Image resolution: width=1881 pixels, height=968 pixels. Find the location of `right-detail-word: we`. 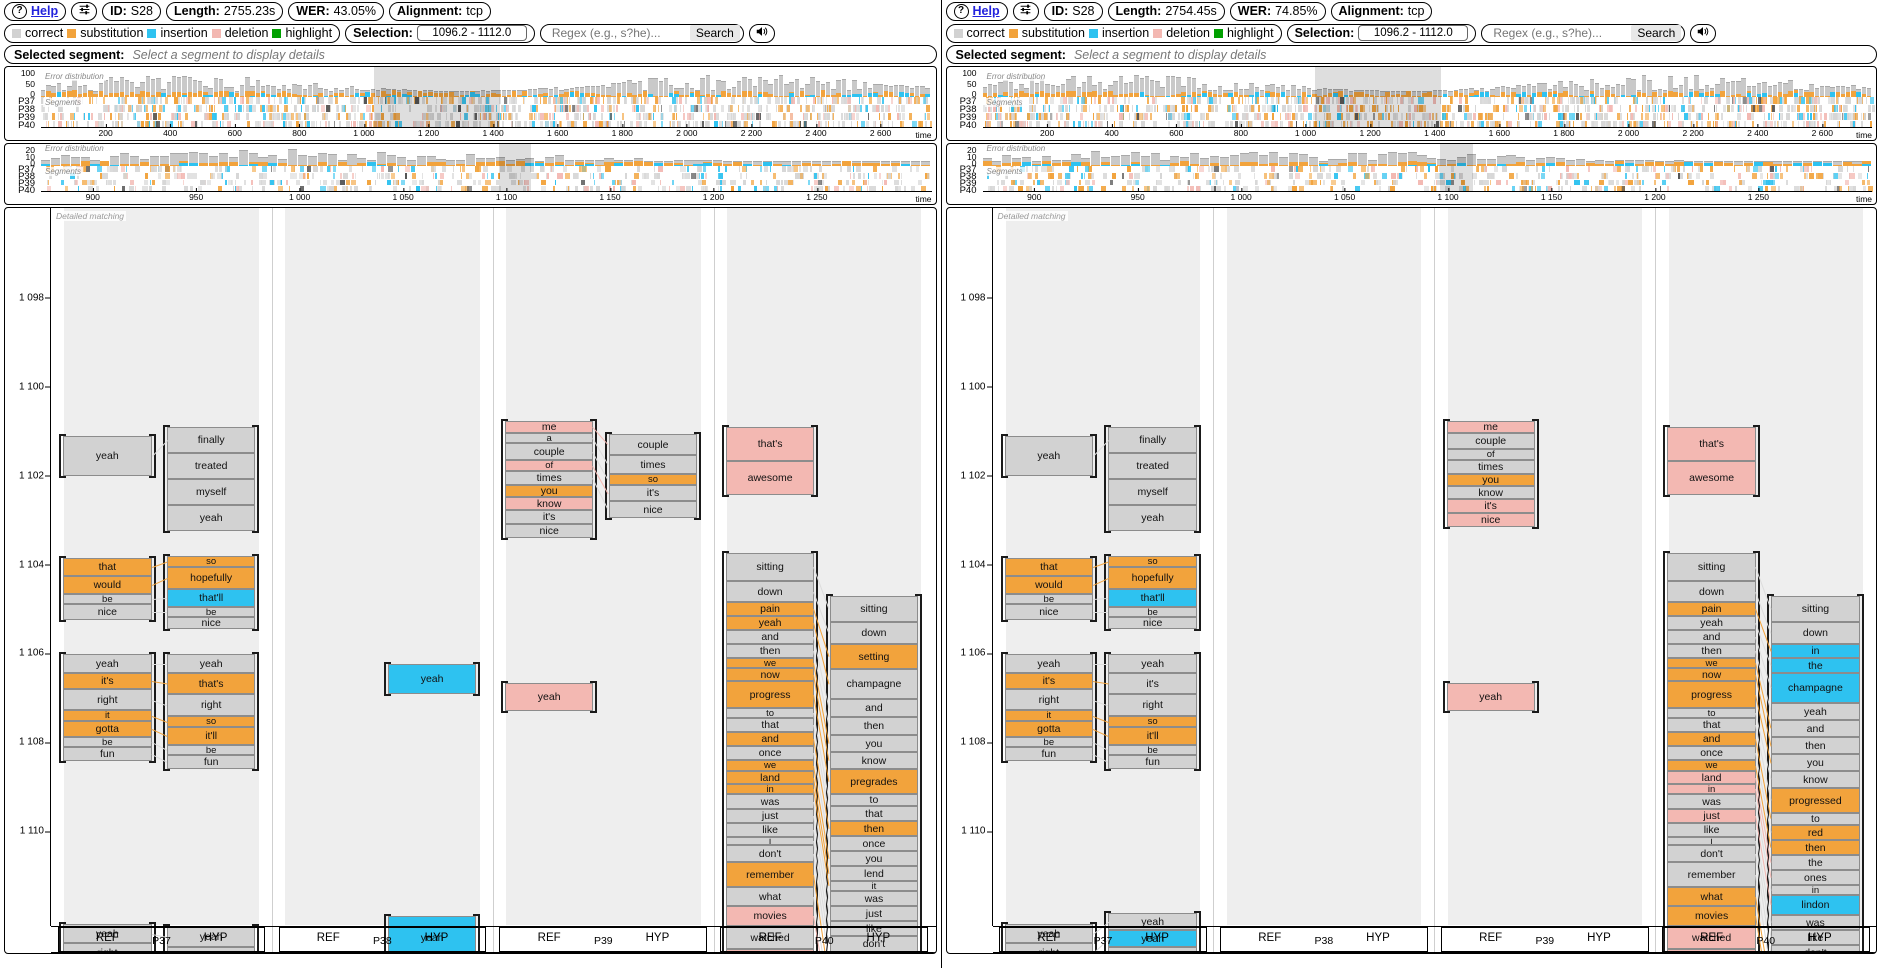

right-detail-word: we is located at coordinates (1711, 663).